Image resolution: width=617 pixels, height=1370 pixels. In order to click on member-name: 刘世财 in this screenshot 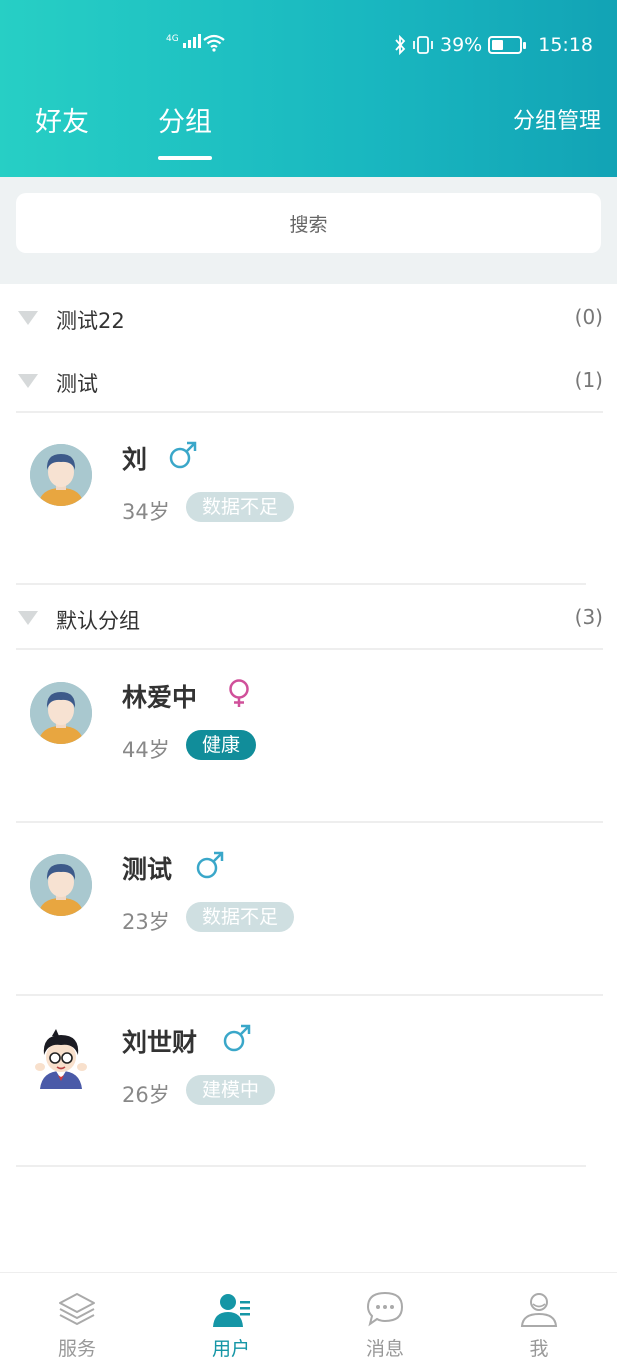, I will do `click(160, 1042)`.